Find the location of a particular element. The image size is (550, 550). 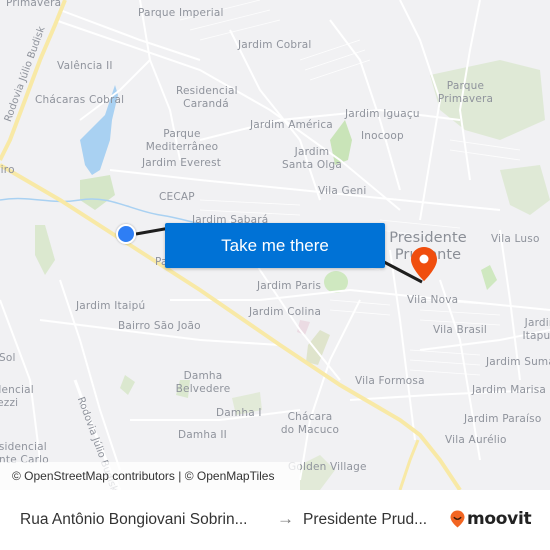

place-label: Jardim Everest is located at coordinates (182, 163).